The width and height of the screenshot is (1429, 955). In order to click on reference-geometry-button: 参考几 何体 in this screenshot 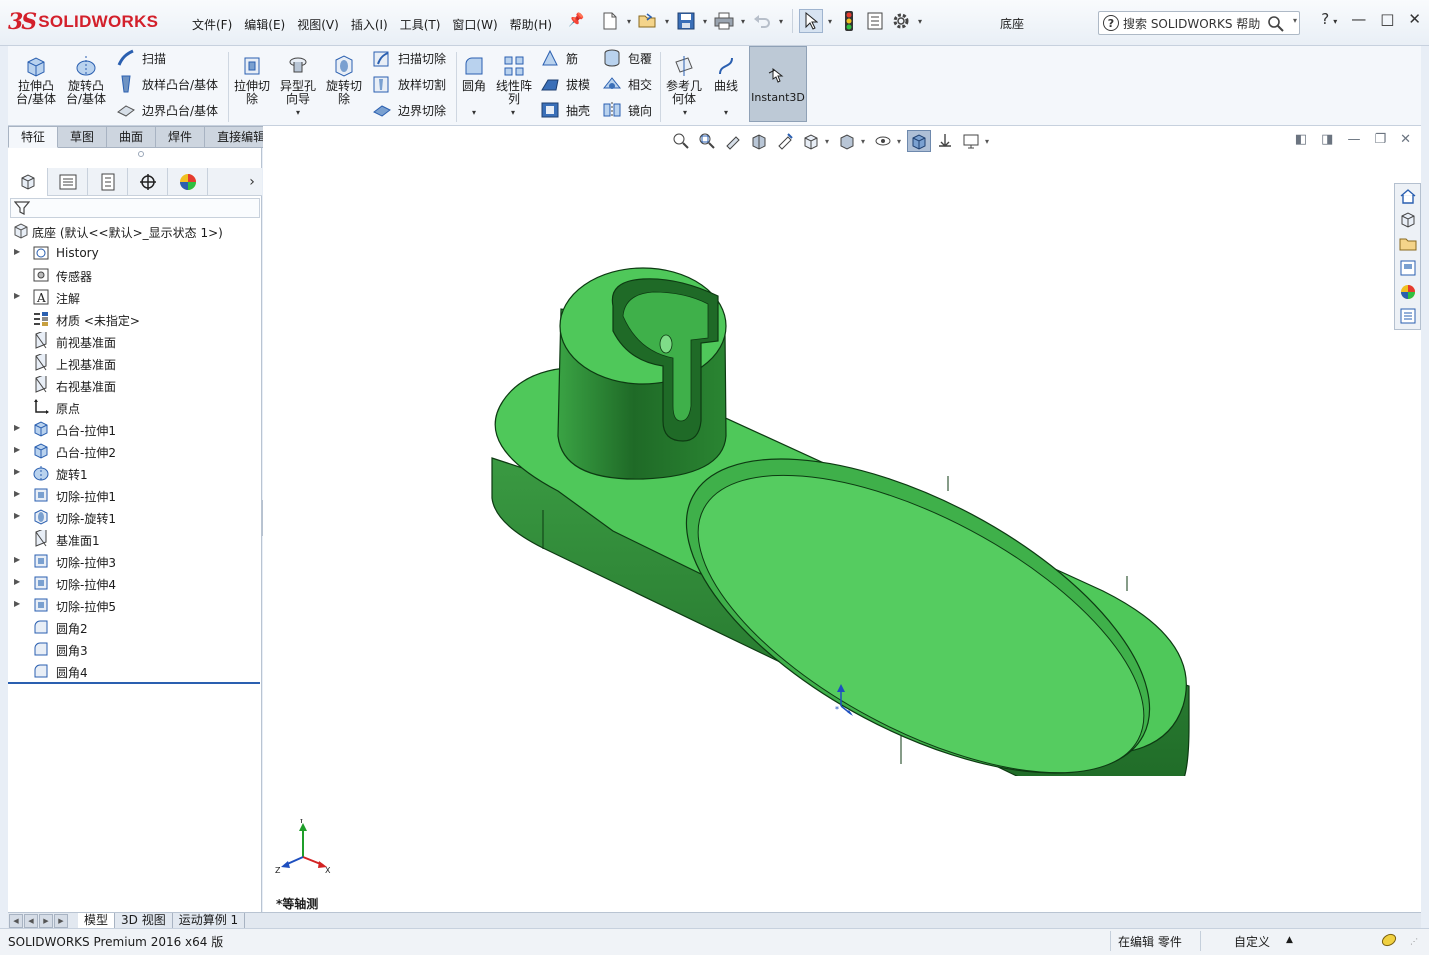, I will do `click(684, 80)`.